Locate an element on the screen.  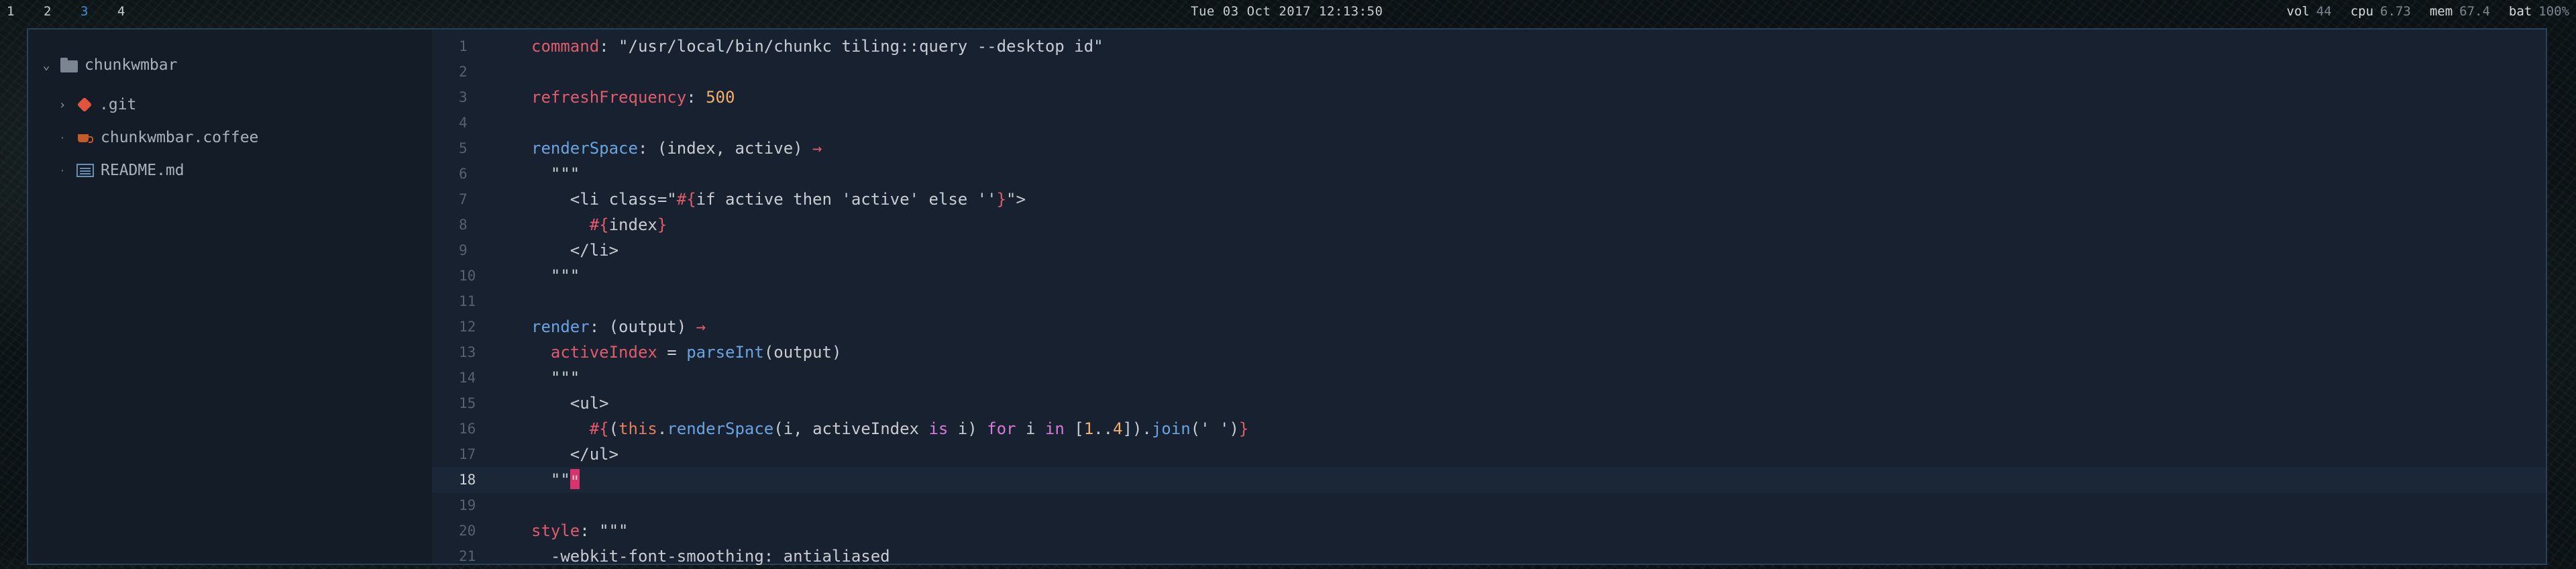
code-line: 2 is located at coordinates (1489, 72).